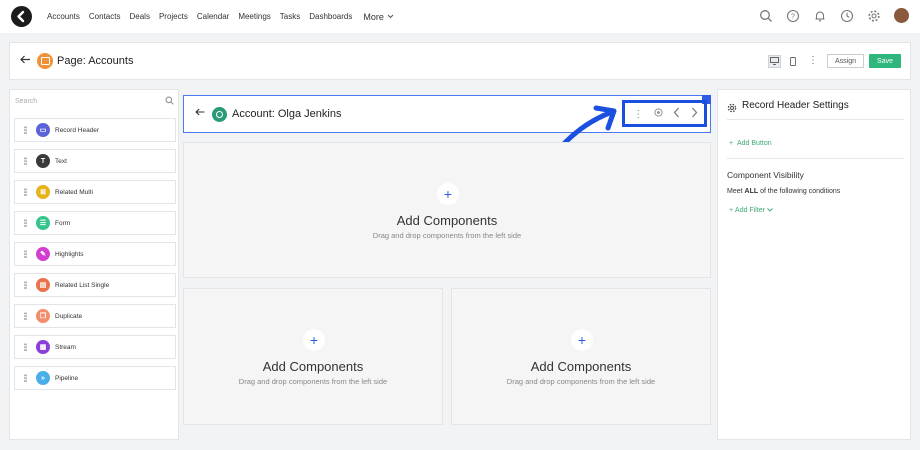 This screenshot has height=450, width=920. I want to click on component-item: ▭ Record Header, so click(95, 130).